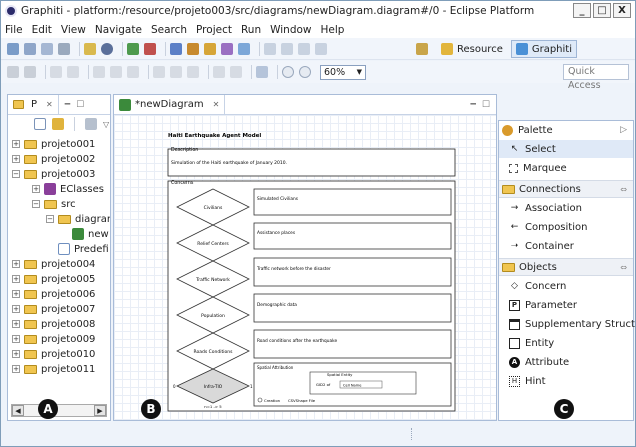  Describe the element at coordinates (623, 130) in the screenshot. I see `collapse-palette-icon: ▷` at that location.